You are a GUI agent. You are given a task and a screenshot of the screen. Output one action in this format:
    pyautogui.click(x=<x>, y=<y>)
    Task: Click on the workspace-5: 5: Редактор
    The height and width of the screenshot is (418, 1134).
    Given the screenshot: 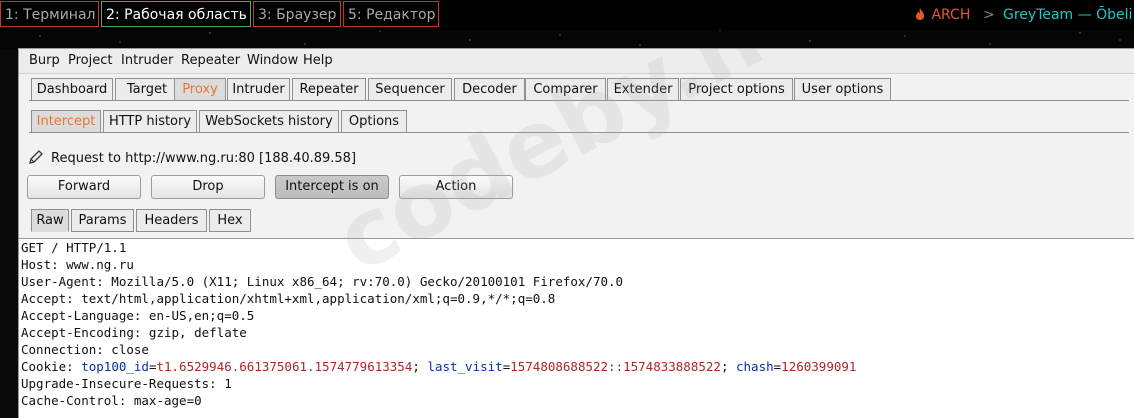 What is the action you would take?
    pyautogui.click(x=391, y=14)
    